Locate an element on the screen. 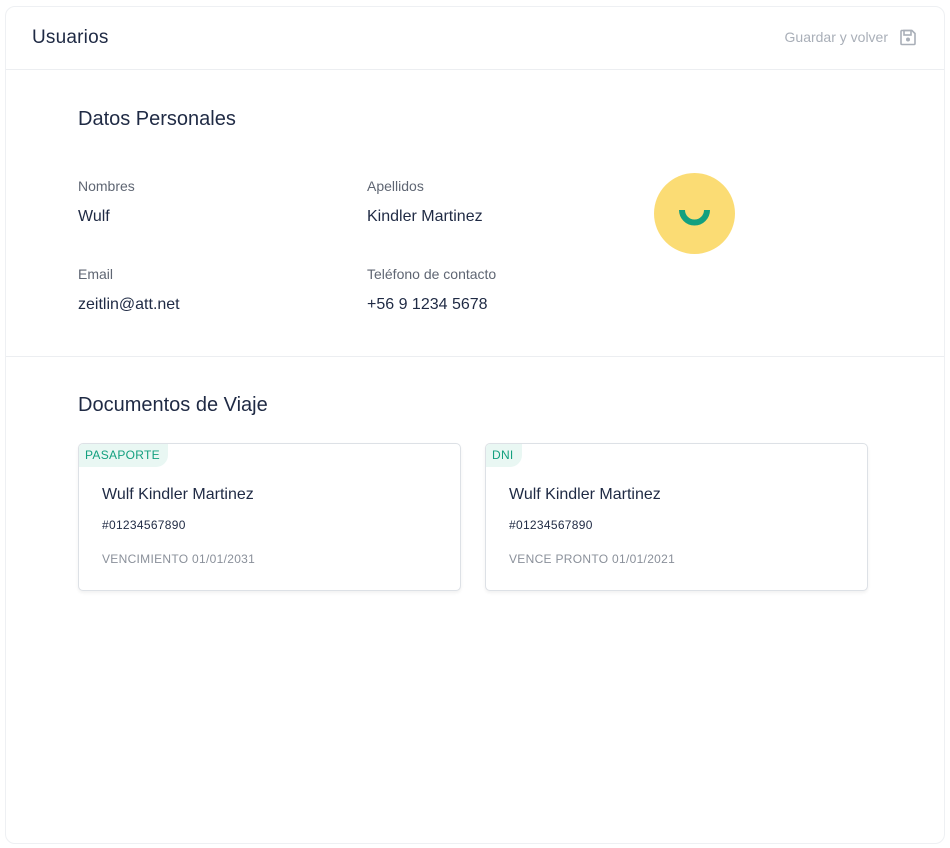 This screenshot has height=848, width=950. floppy-disk-icon is located at coordinates (908, 37).